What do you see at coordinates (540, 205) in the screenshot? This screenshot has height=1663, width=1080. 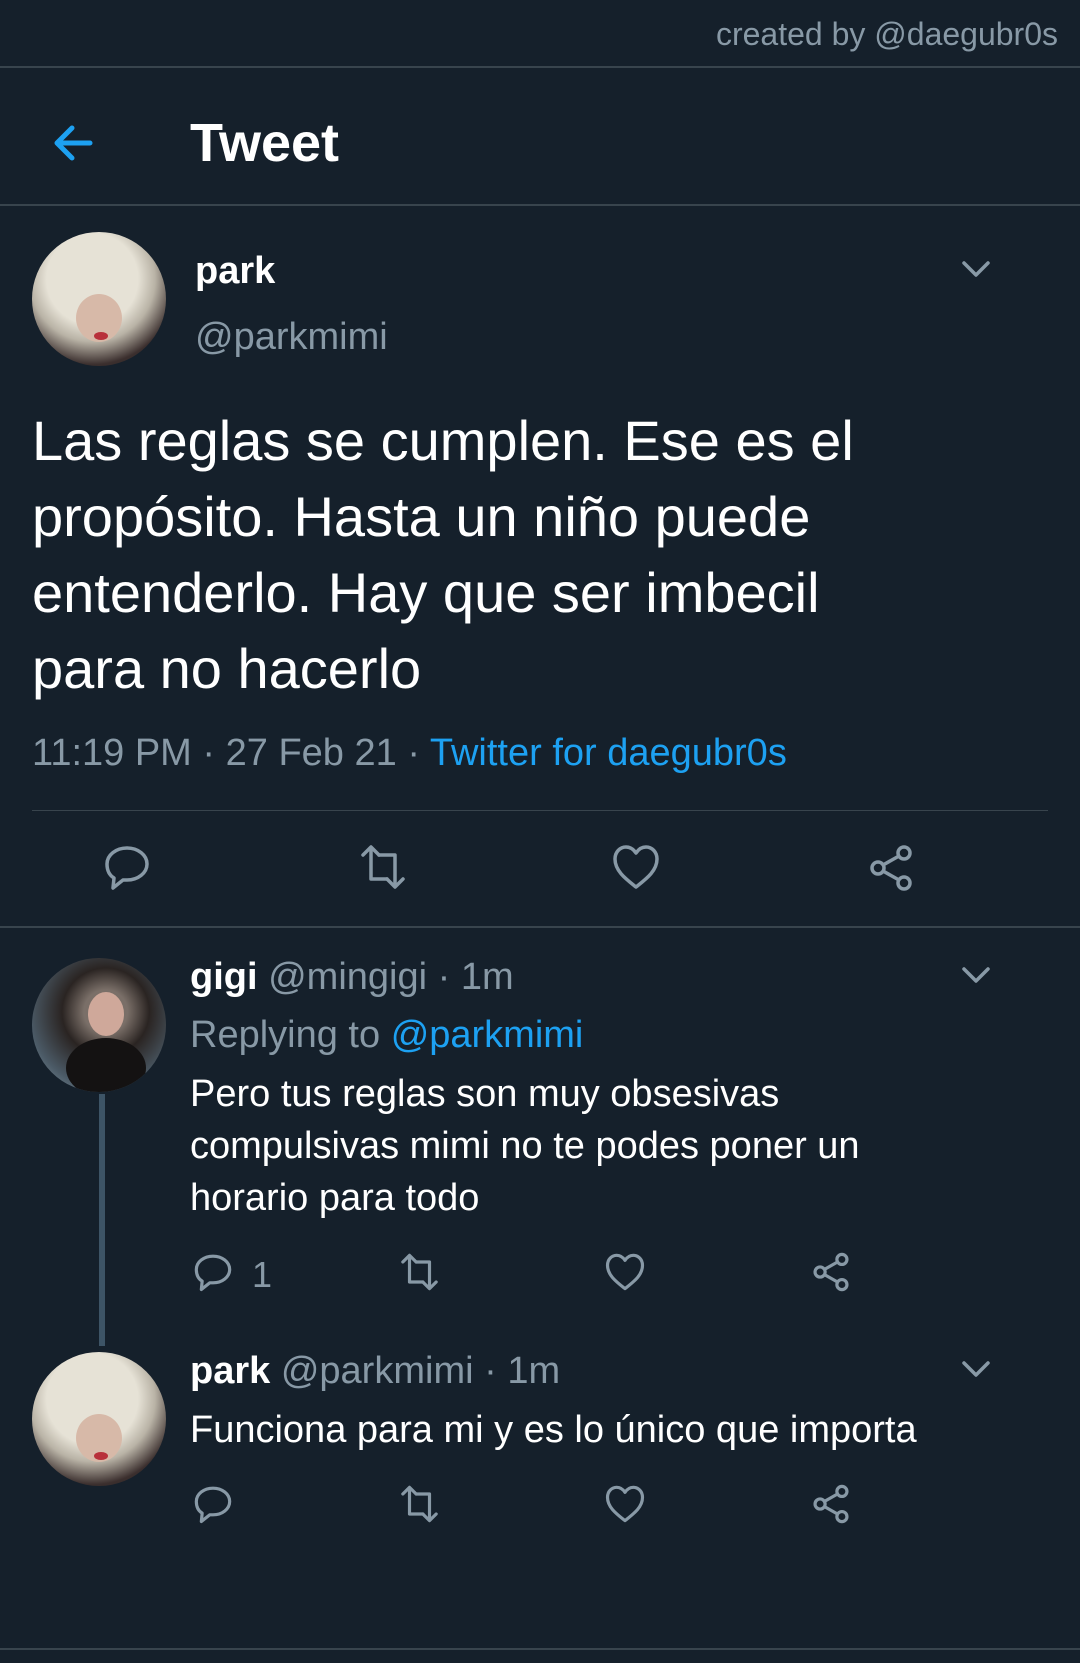 I see `header-divider` at bounding box center [540, 205].